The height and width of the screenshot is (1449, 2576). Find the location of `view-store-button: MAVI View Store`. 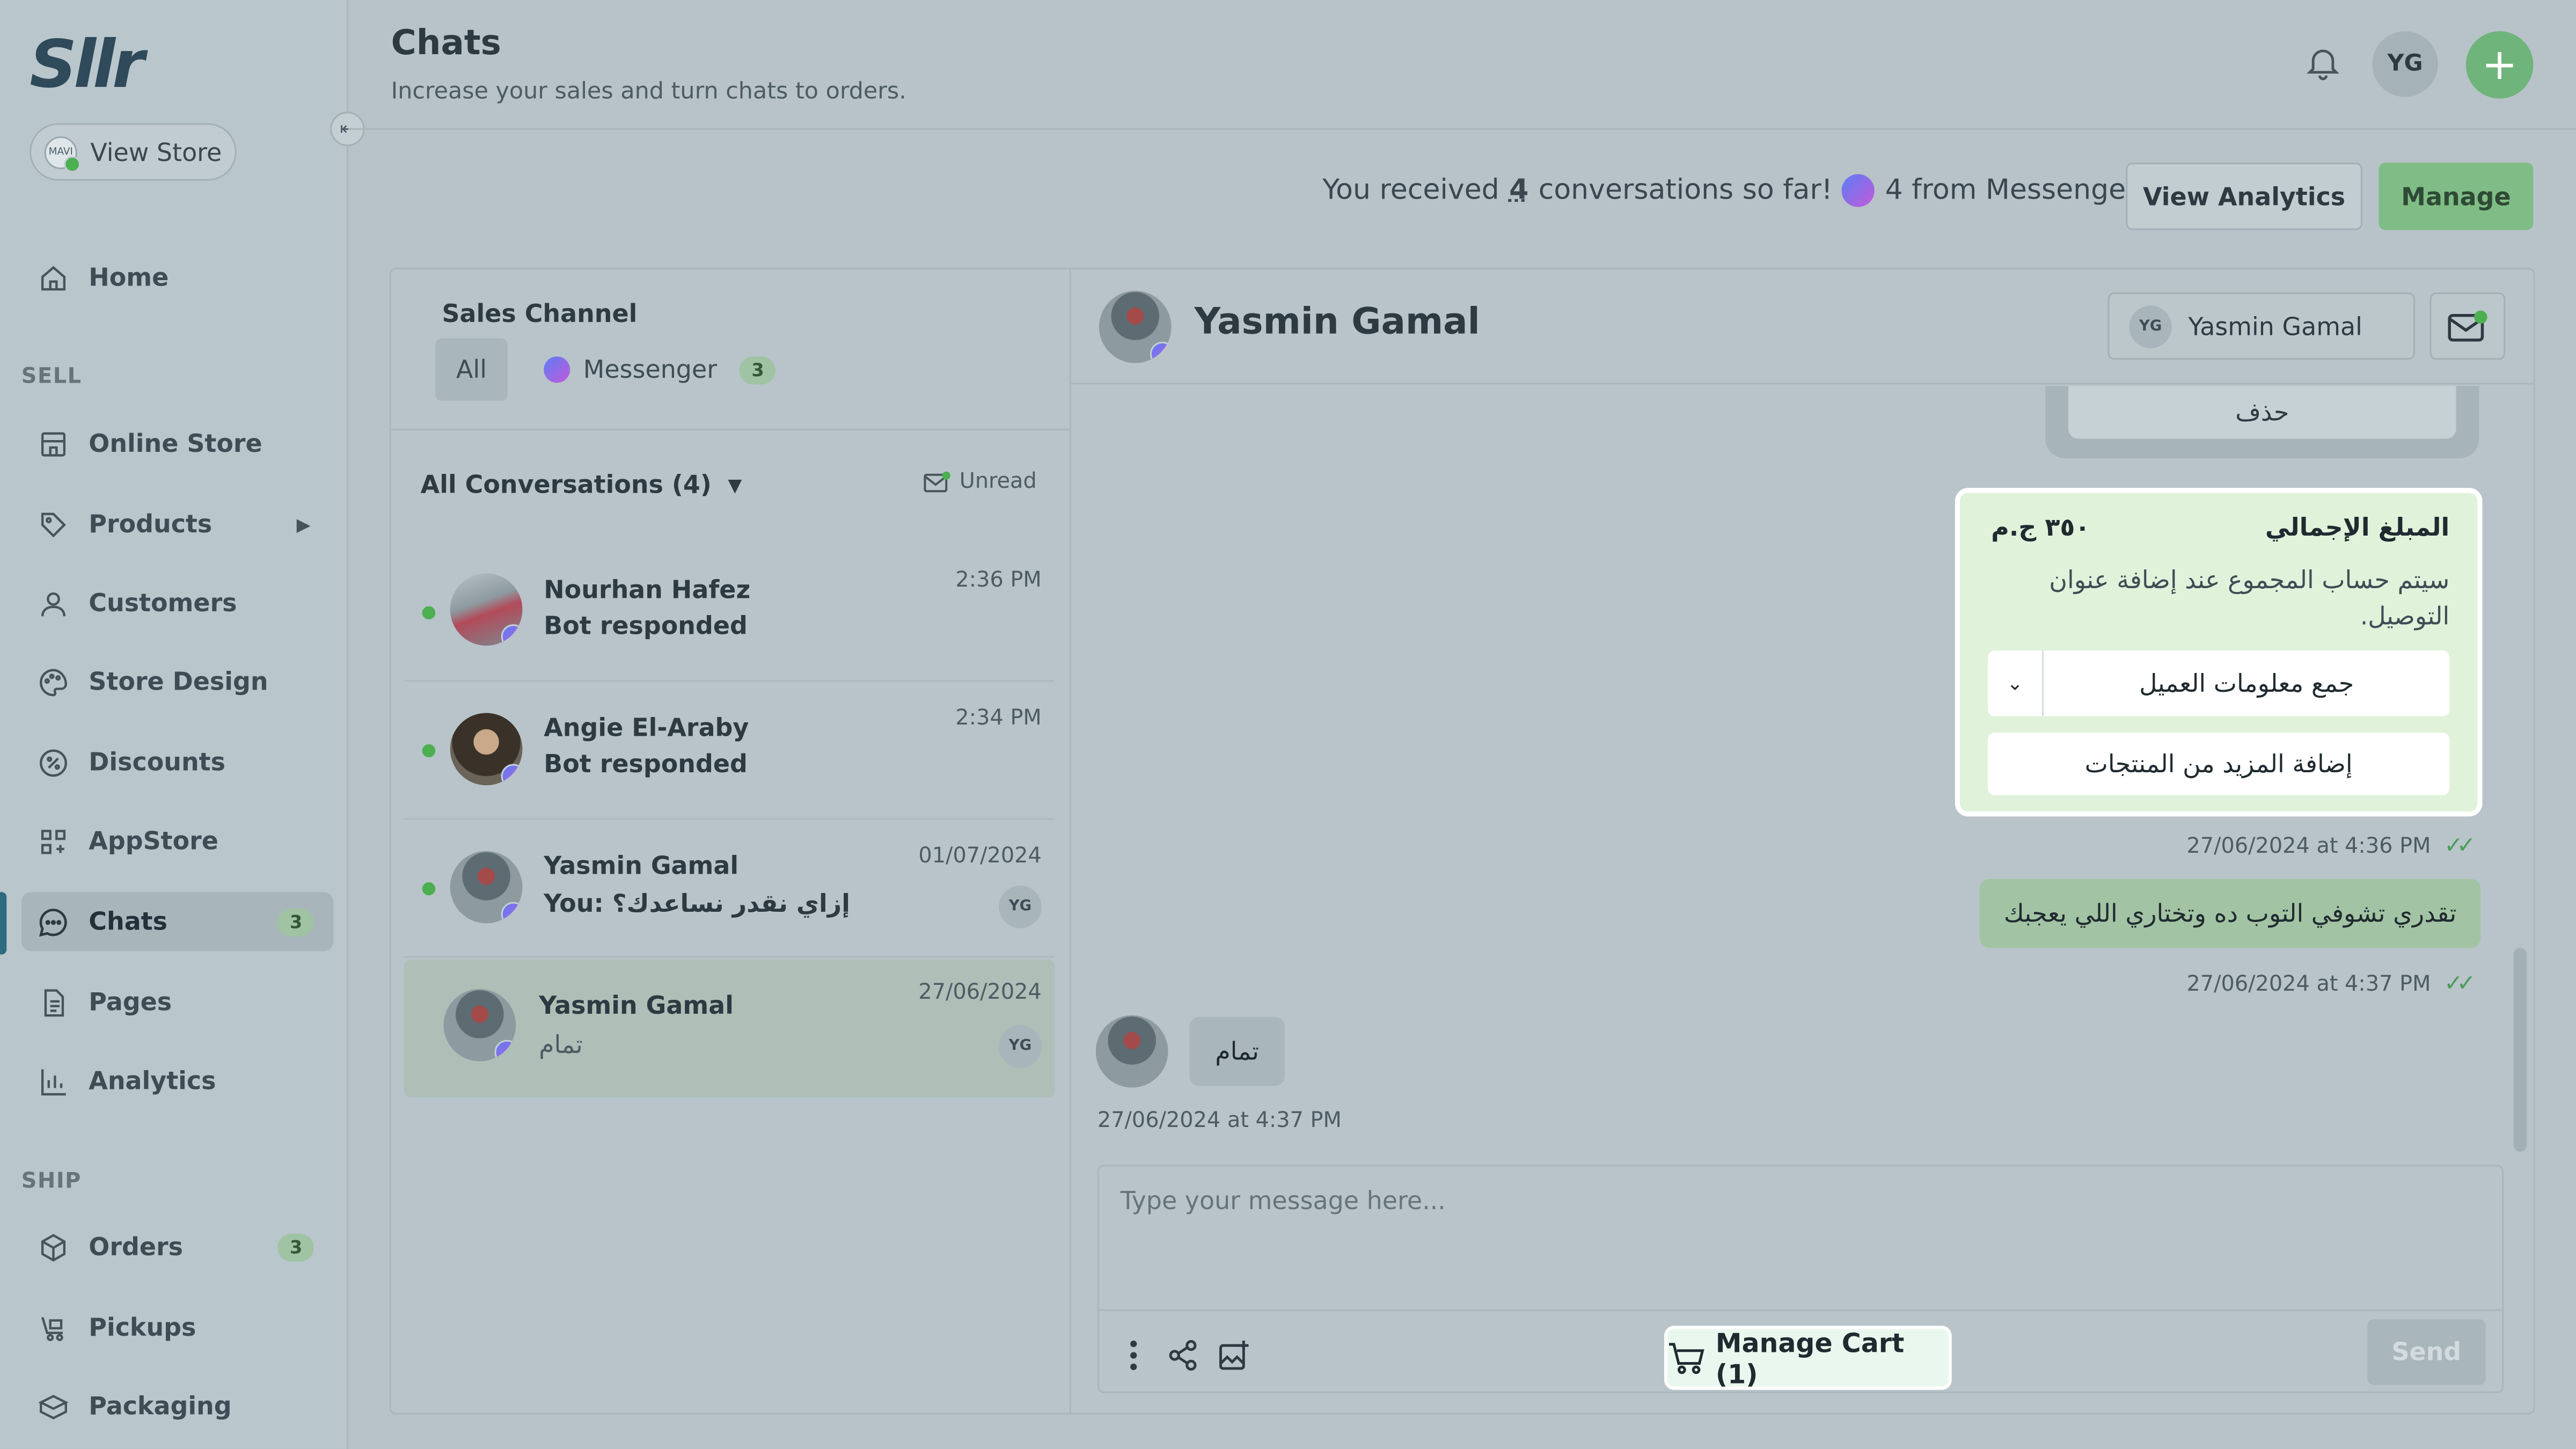

view-store-button: MAVI View Store is located at coordinates (133, 152).